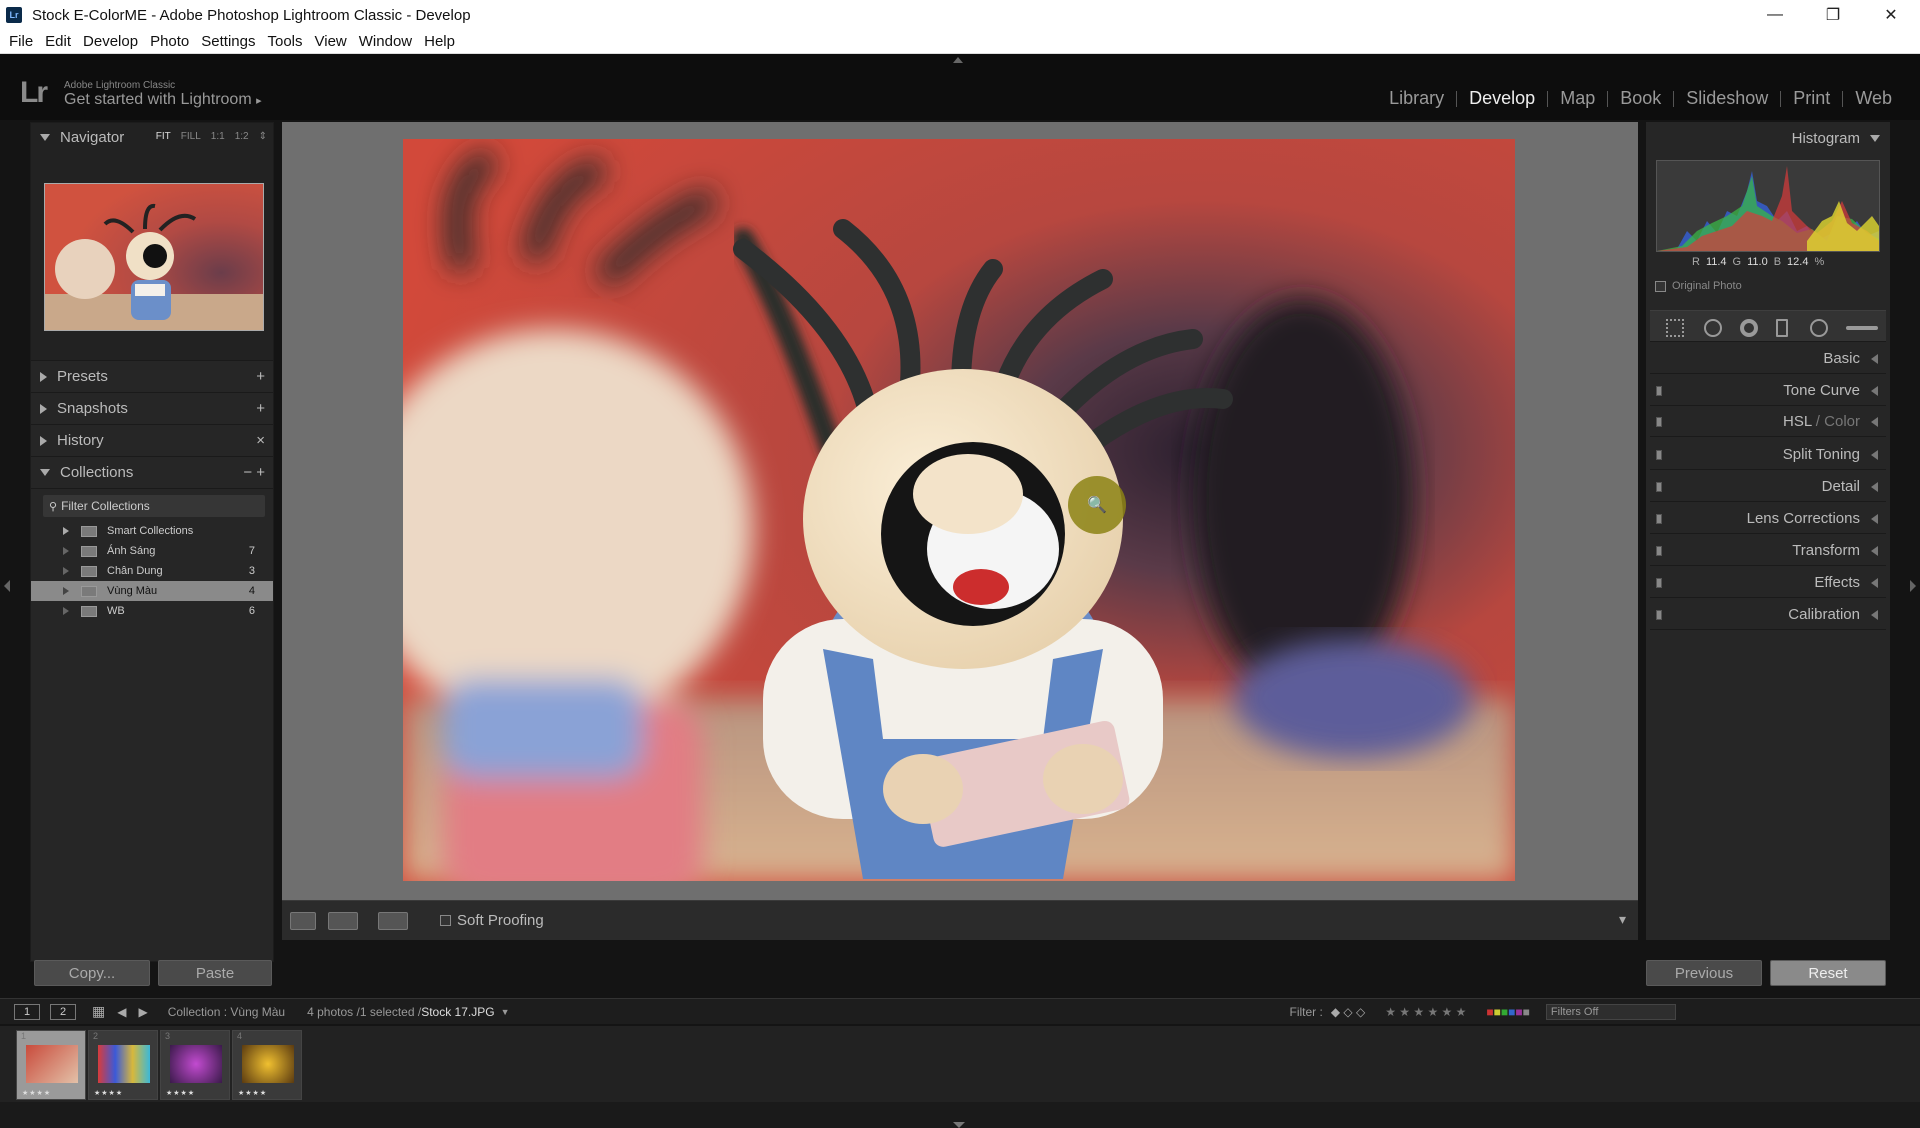  Describe the element at coordinates (1828, 973) in the screenshot. I see `reset-button: Reset` at that location.